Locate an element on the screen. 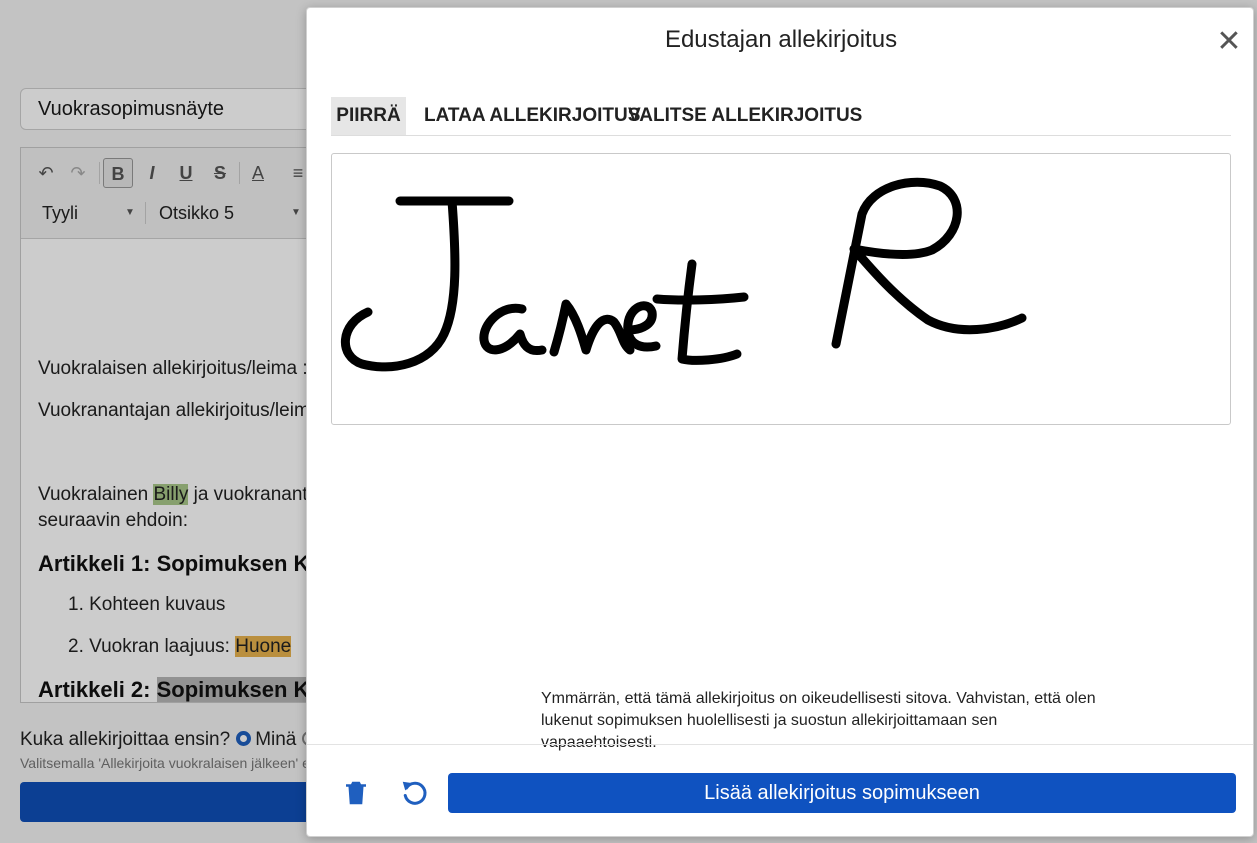 The image size is (1257, 843). drawn-signature is located at coordinates (684, 274).